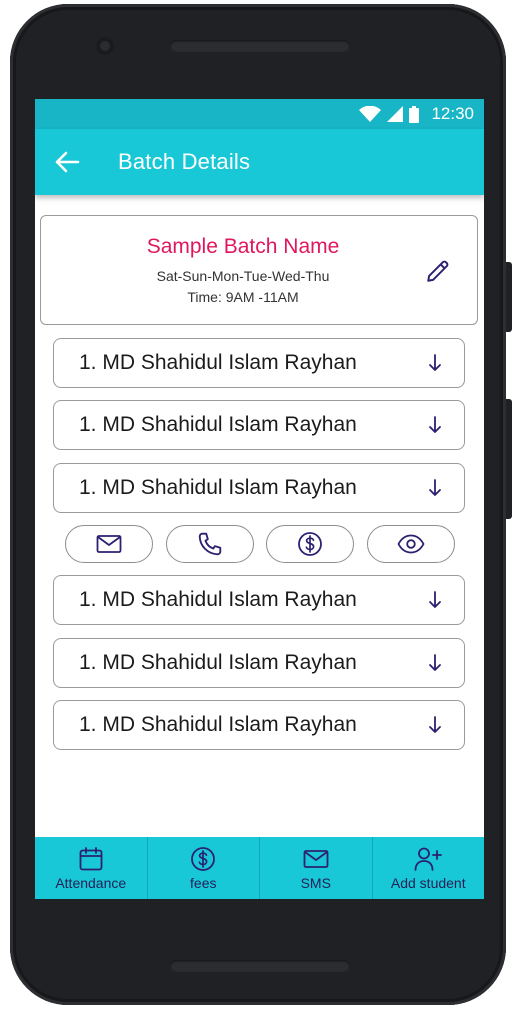 The image size is (516, 1009). Describe the element at coordinates (243, 276) in the screenshot. I see `batch-days: Sat-Sun-Mon-Tue-Wed-Thu` at that location.